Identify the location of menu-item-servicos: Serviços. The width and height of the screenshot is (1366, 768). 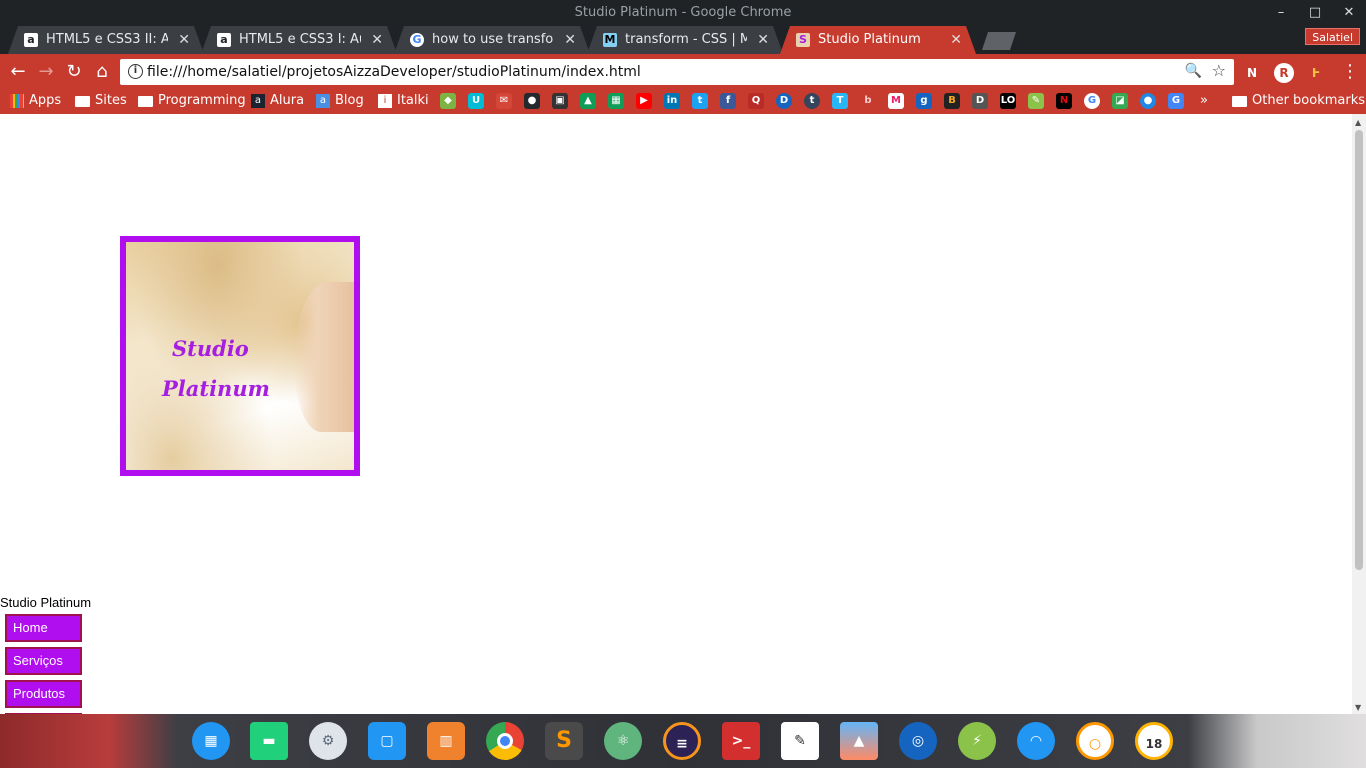
(43, 661).